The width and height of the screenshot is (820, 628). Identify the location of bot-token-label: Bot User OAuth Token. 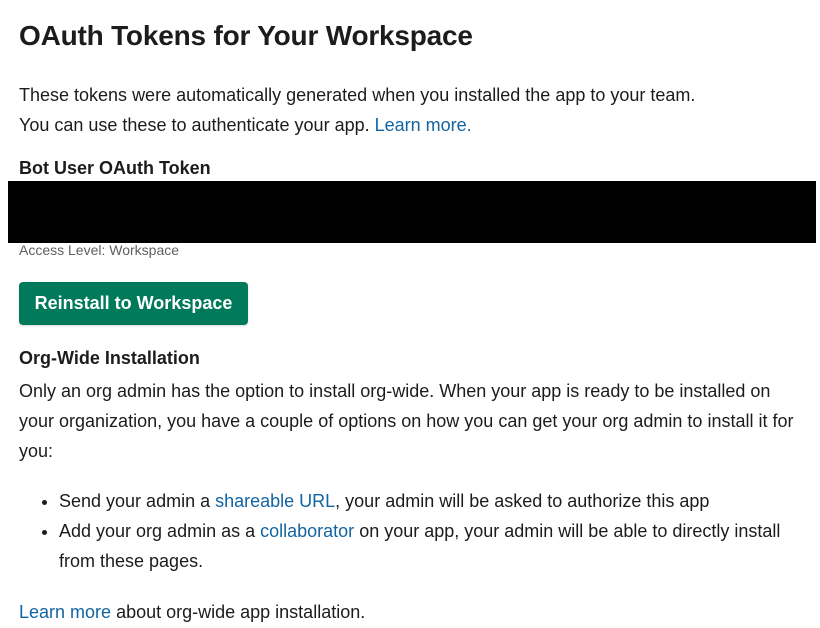
(115, 168).